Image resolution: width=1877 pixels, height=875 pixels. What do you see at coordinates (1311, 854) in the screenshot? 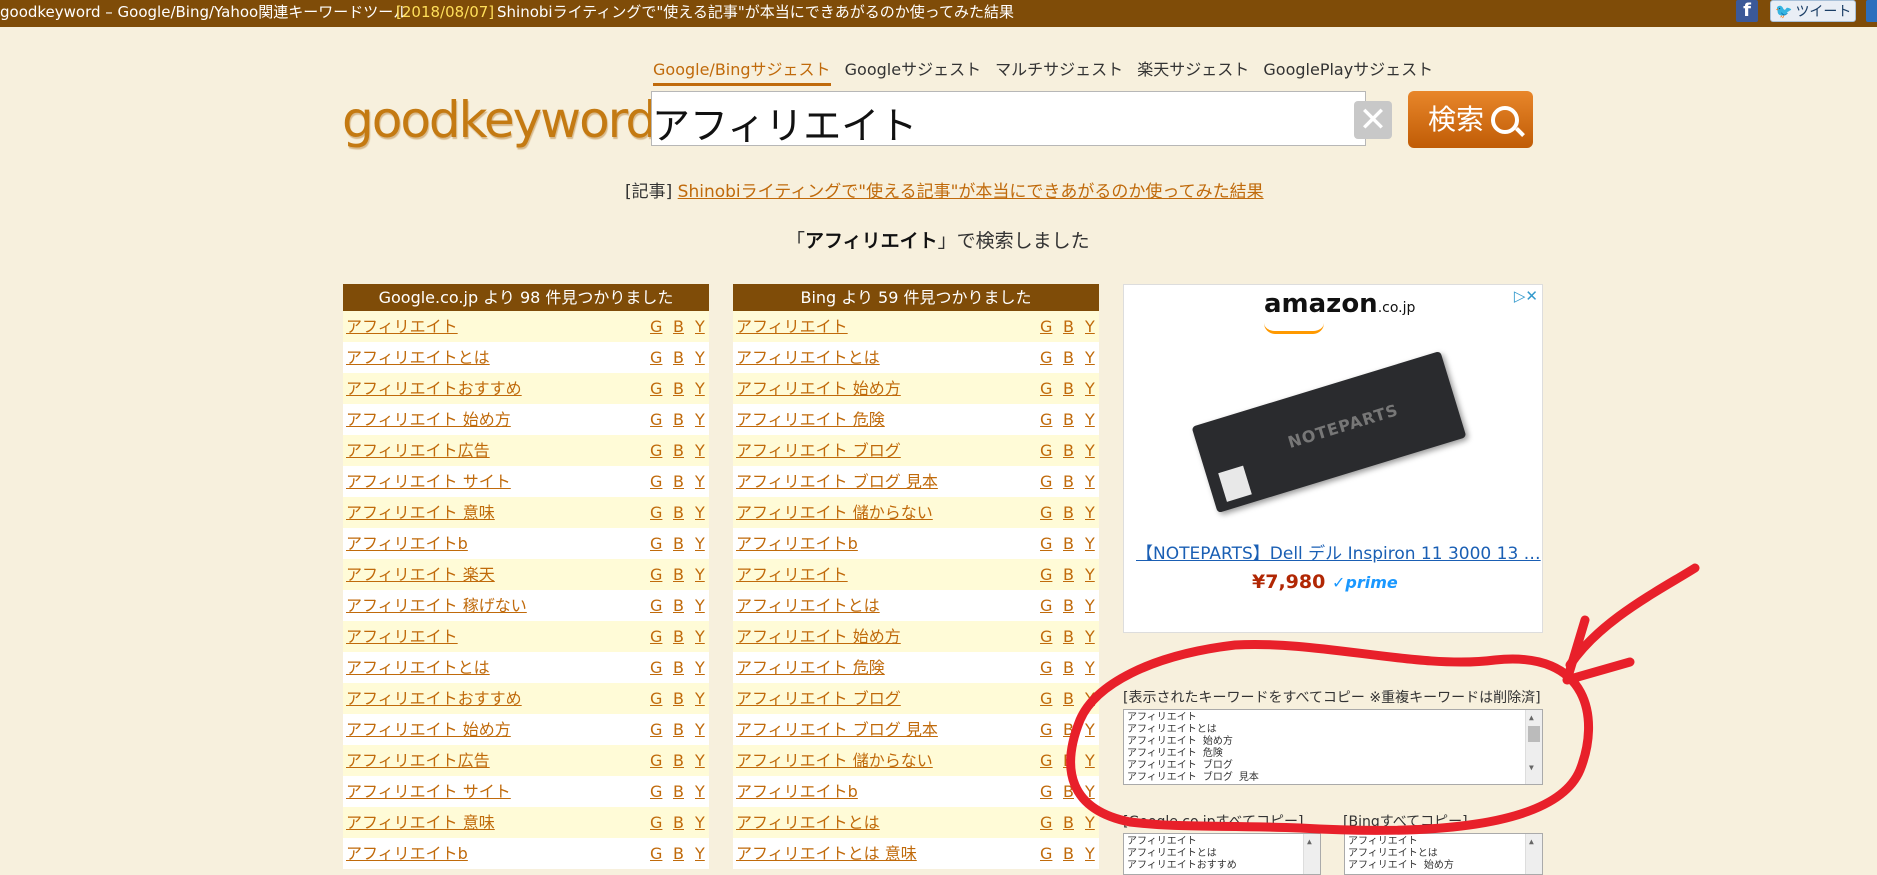
I see `textarea-scrollbar: ▲` at bounding box center [1311, 854].